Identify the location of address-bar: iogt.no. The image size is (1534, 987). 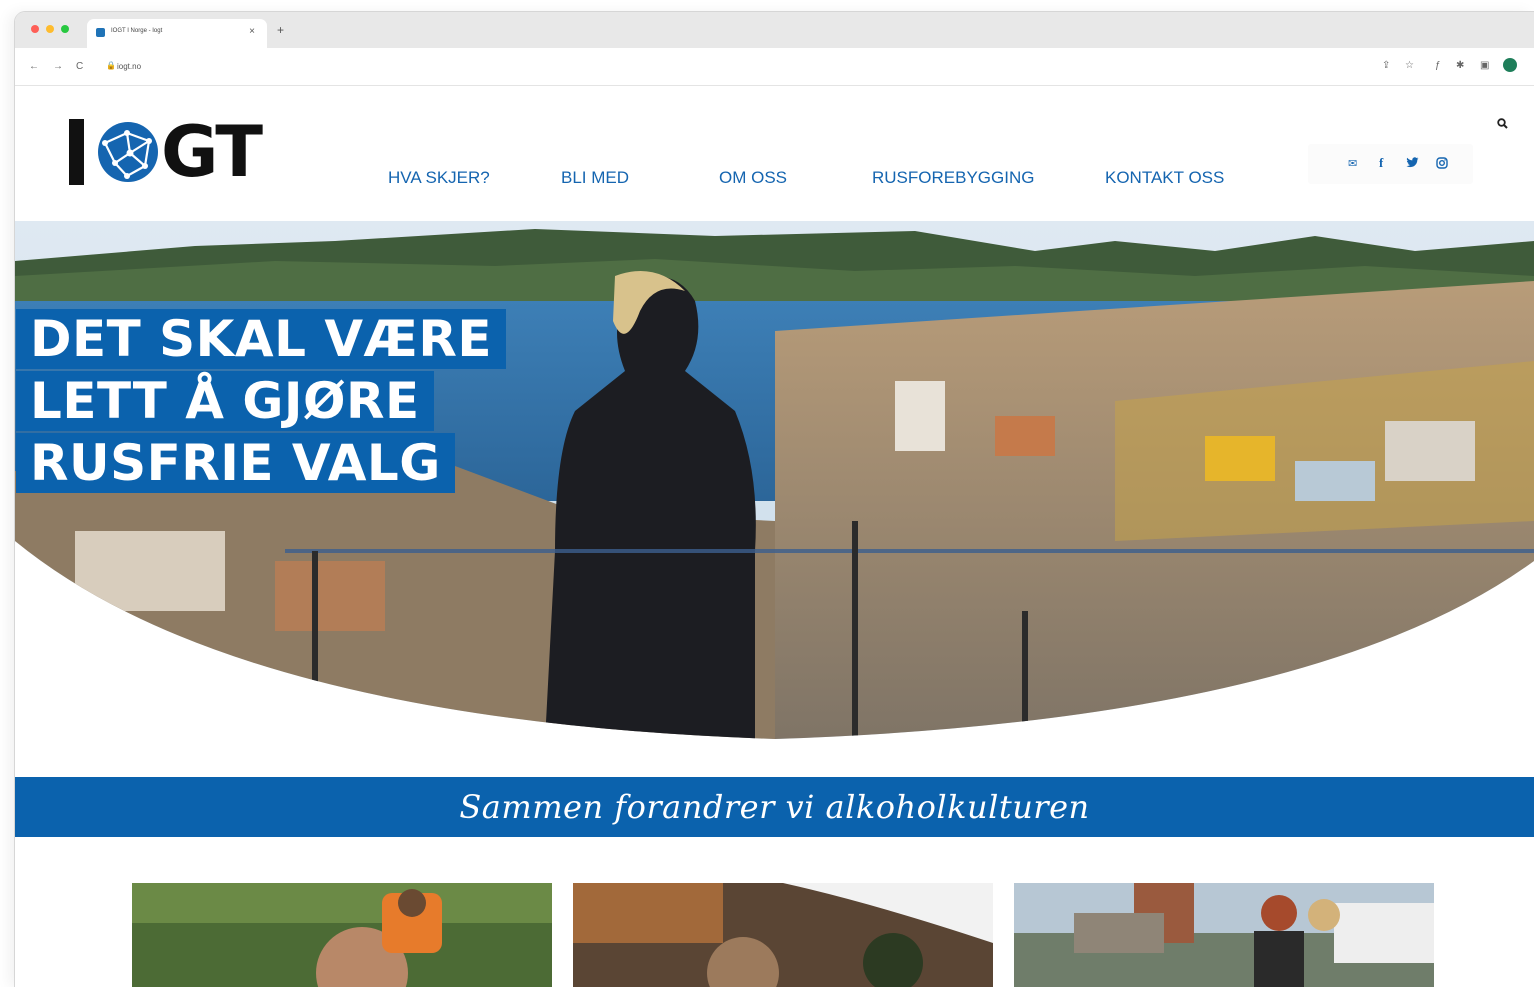
(129, 66).